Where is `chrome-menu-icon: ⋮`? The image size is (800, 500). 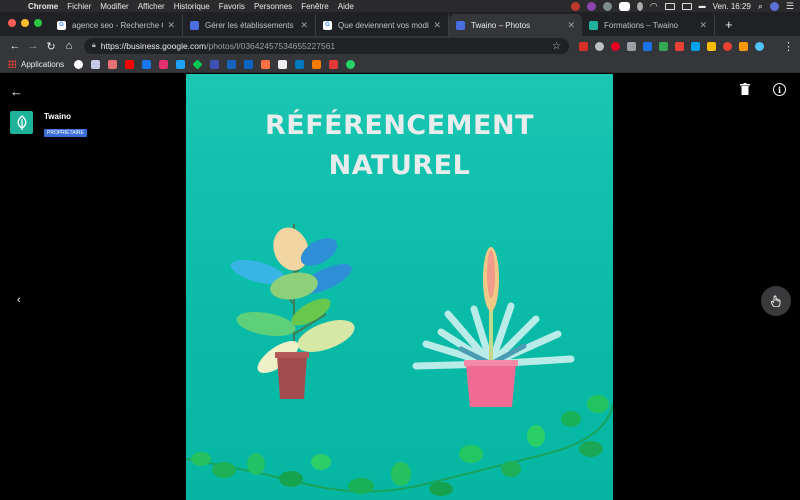
chrome-menu-icon: ⋮ is located at coordinates (788, 46).